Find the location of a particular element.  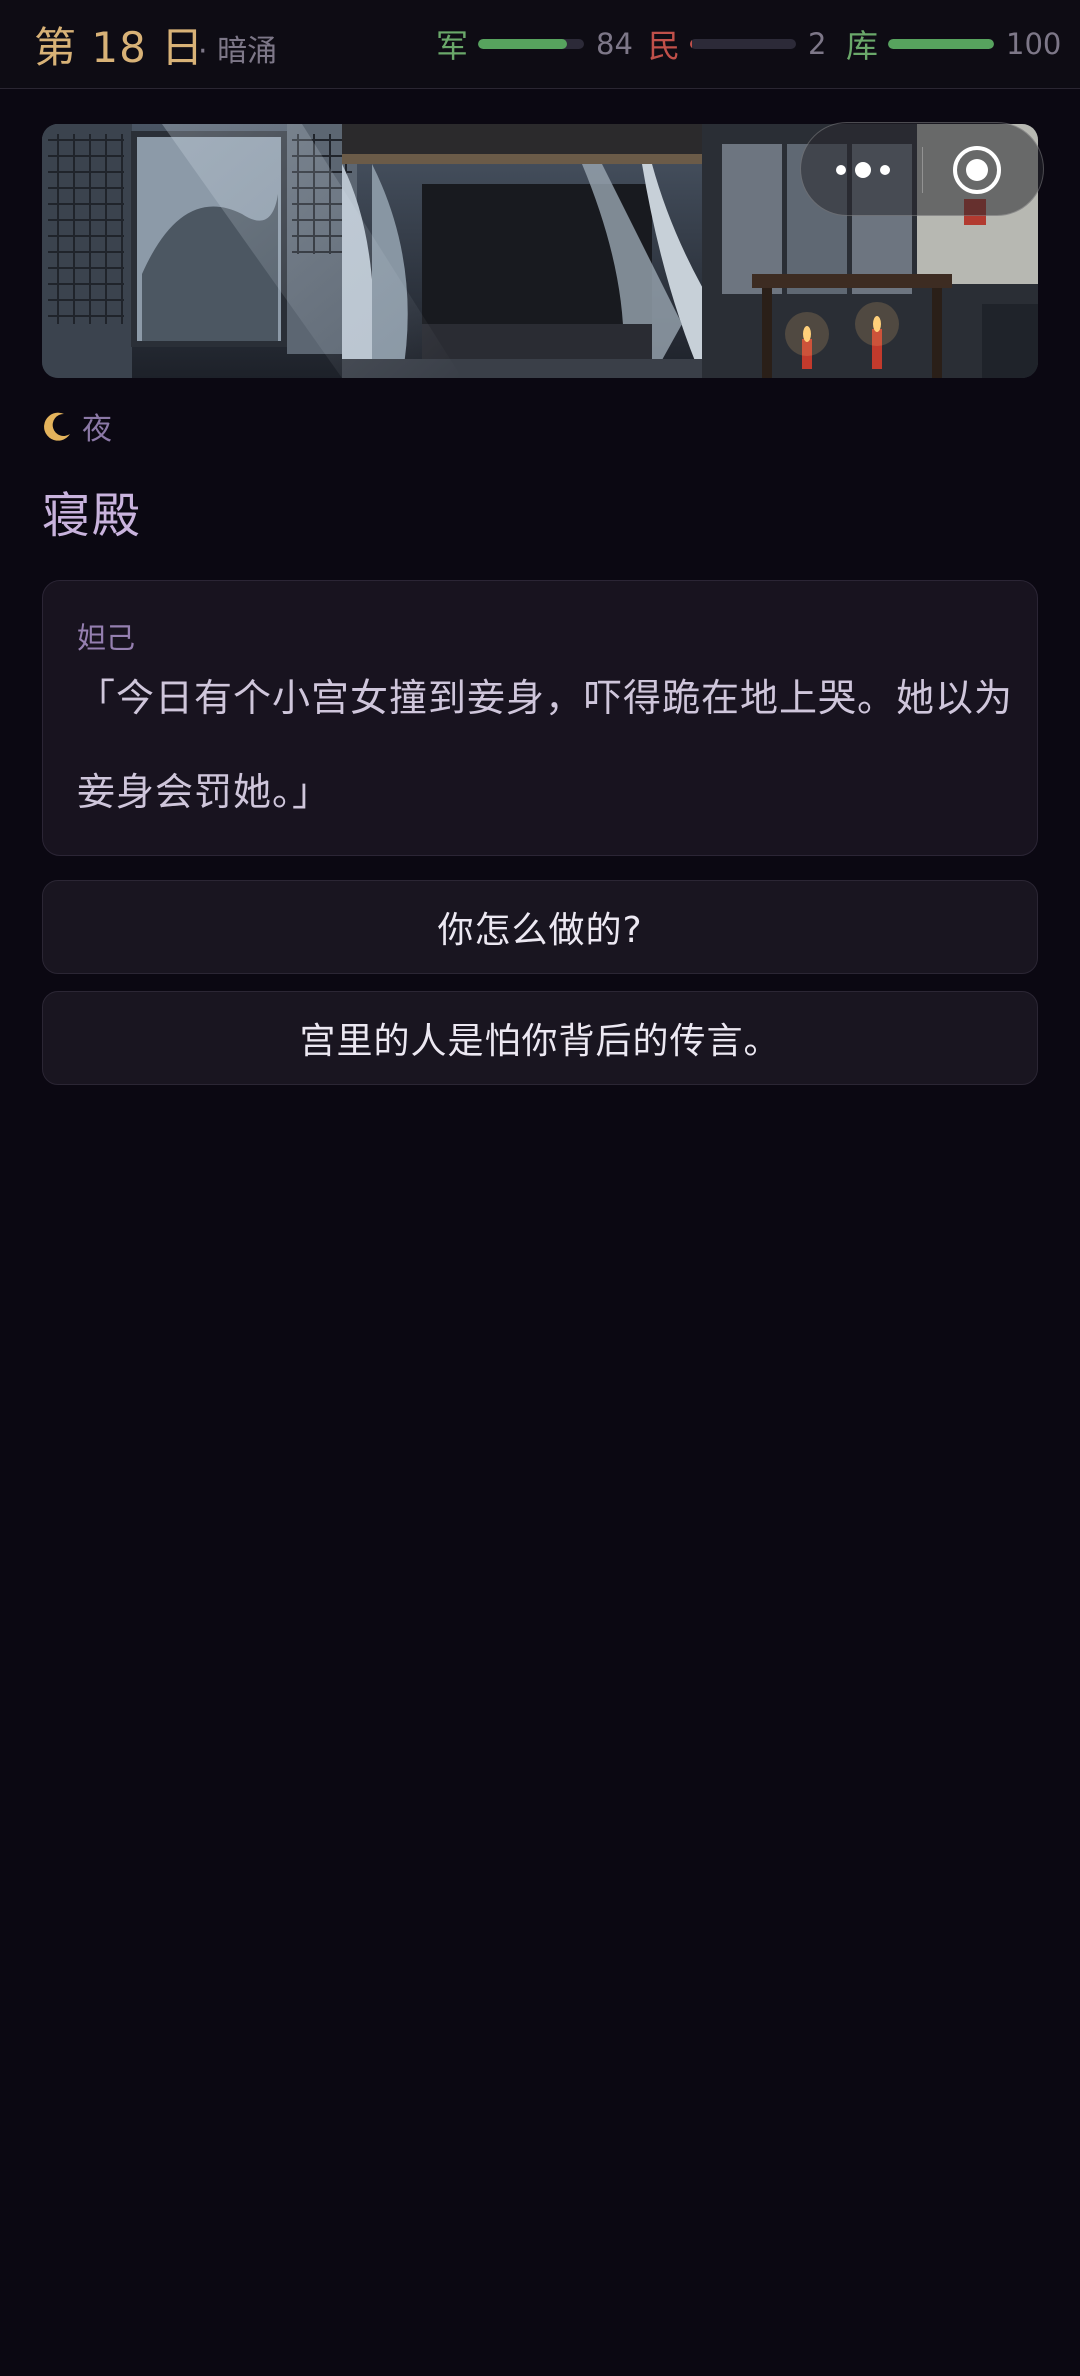

stat-military: 军 84 is located at coordinates (534, 44).